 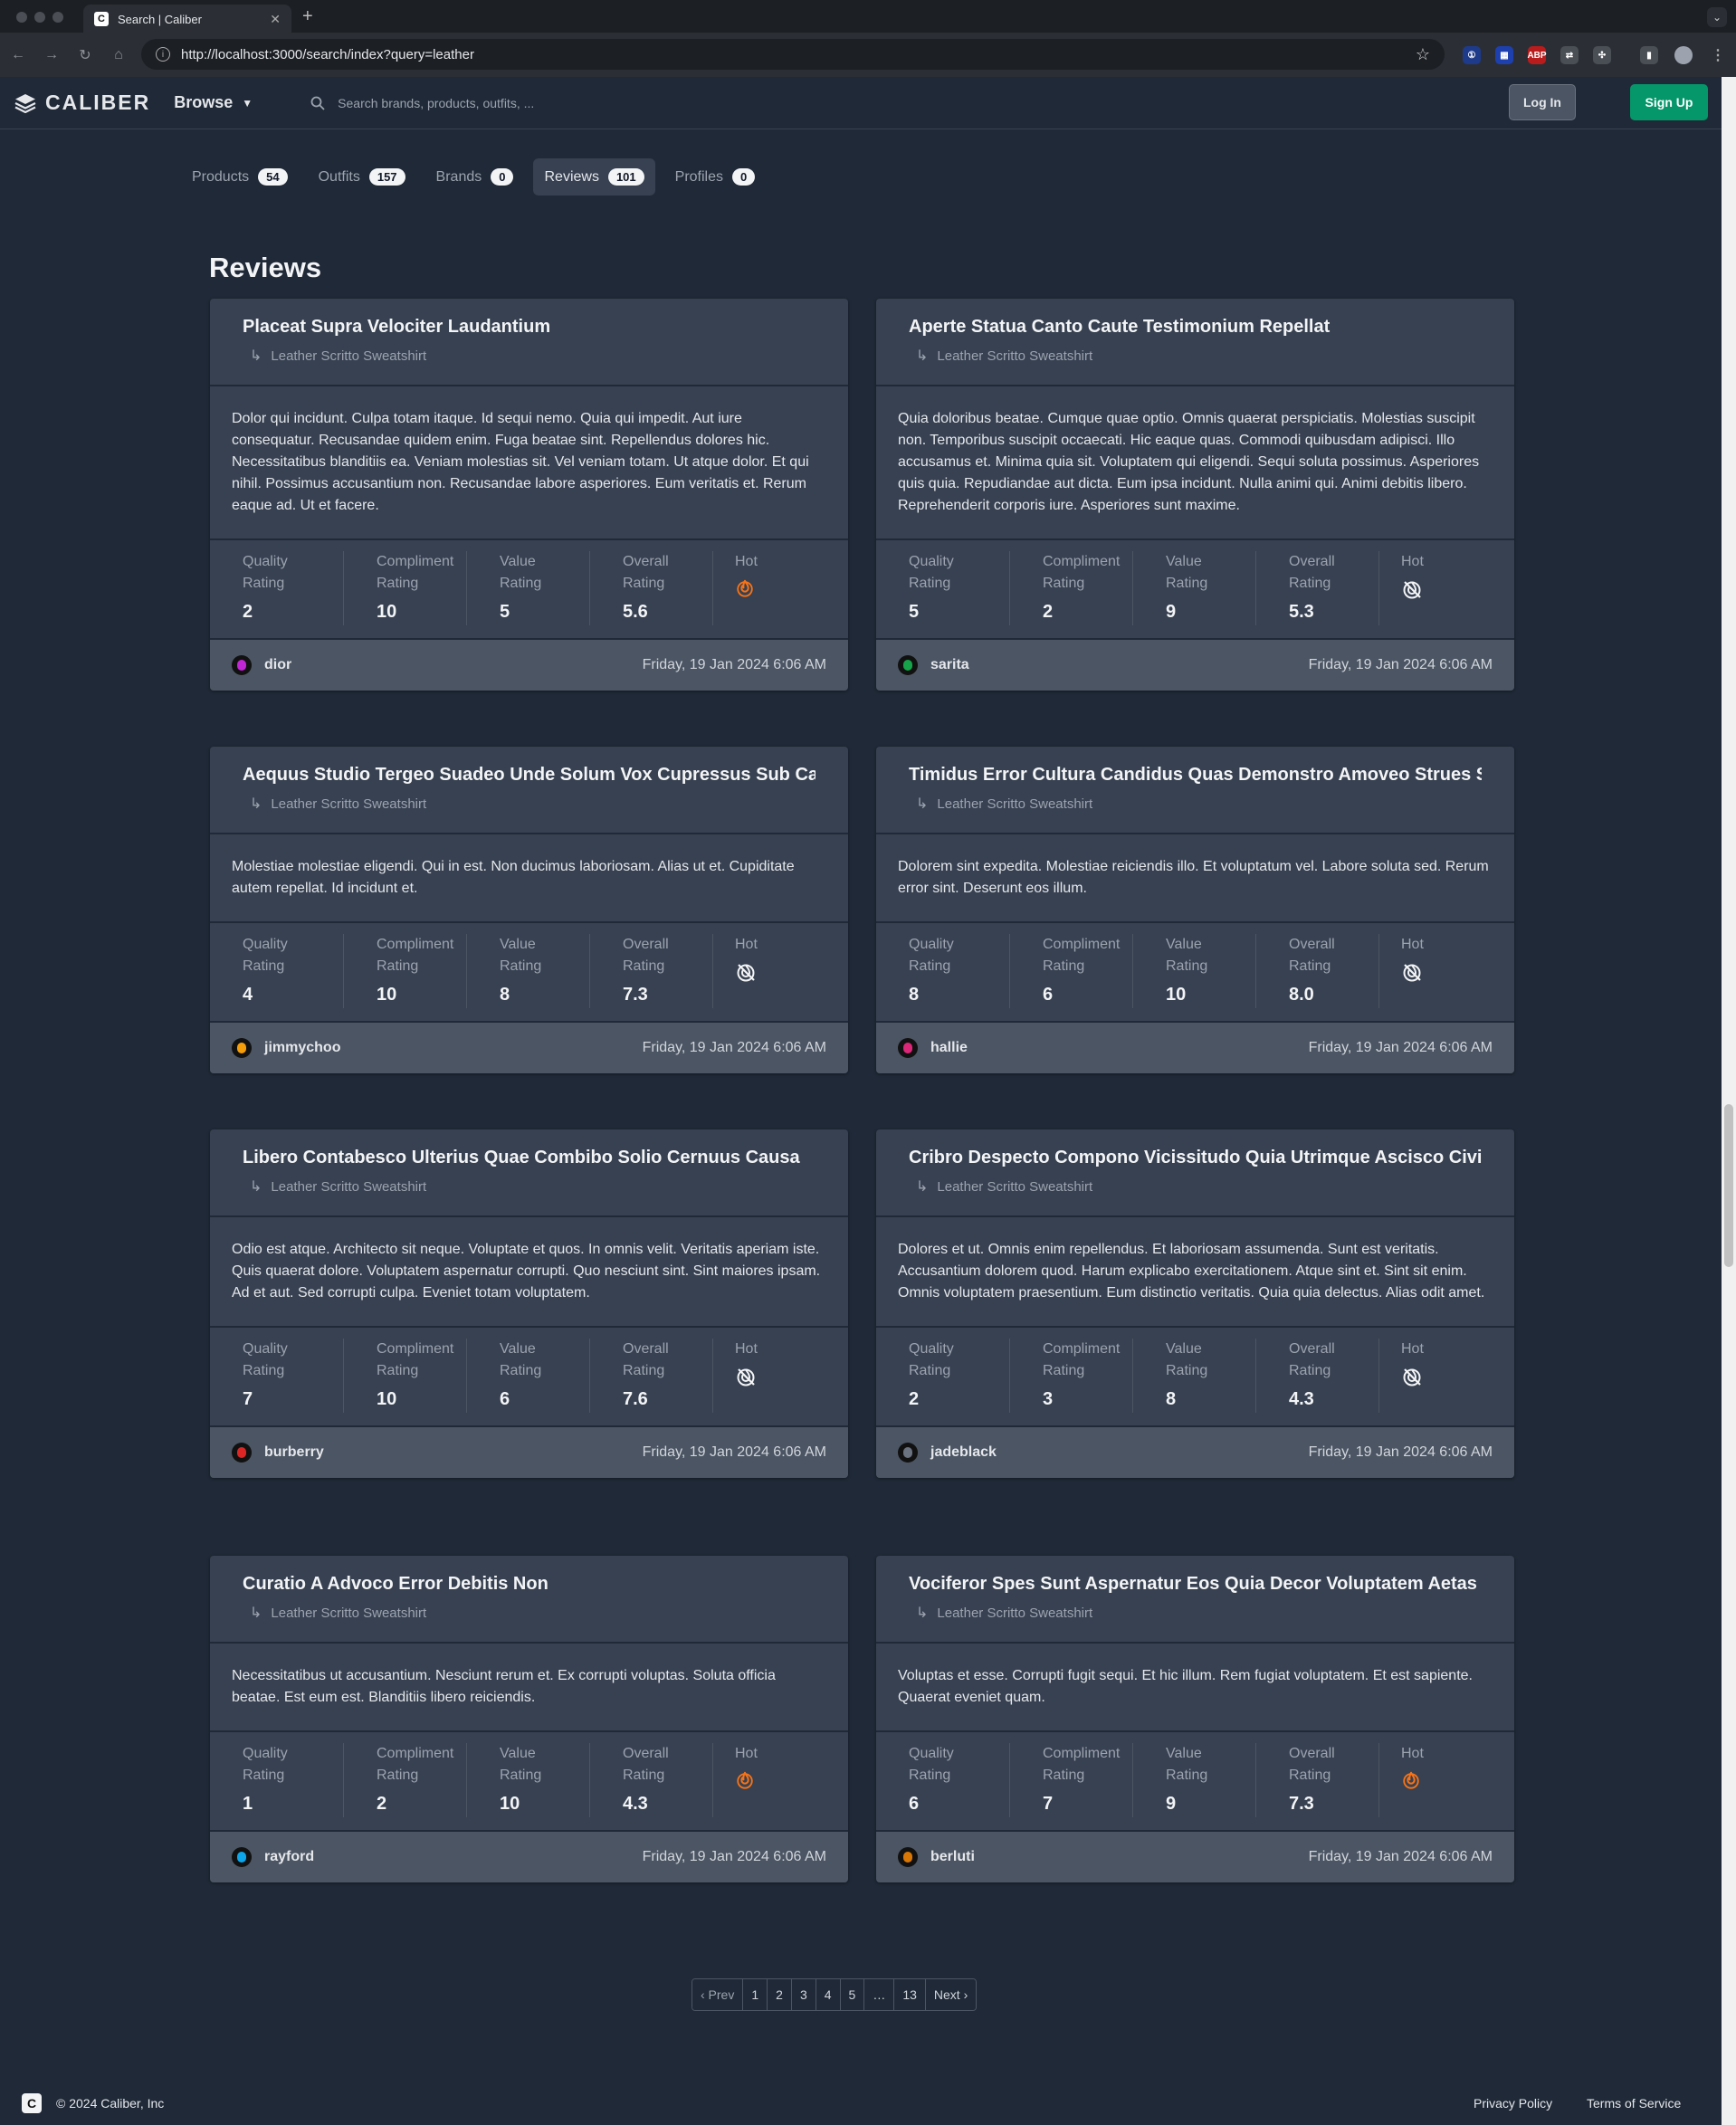 What do you see at coordinates (32, 2103) in the screenshot?
I see `footer-logo-icon: C` at bounding box center [32, 2103].